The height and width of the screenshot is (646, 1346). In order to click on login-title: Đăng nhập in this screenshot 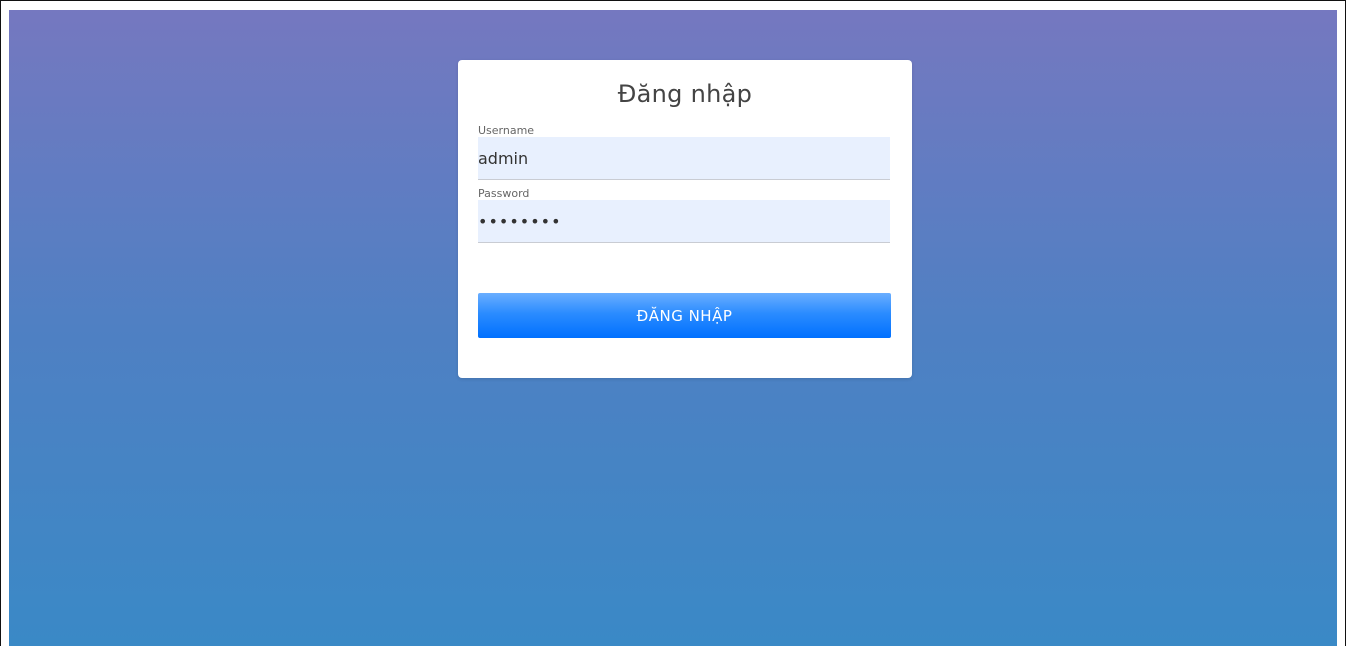, I will do `click(685, 94)`.